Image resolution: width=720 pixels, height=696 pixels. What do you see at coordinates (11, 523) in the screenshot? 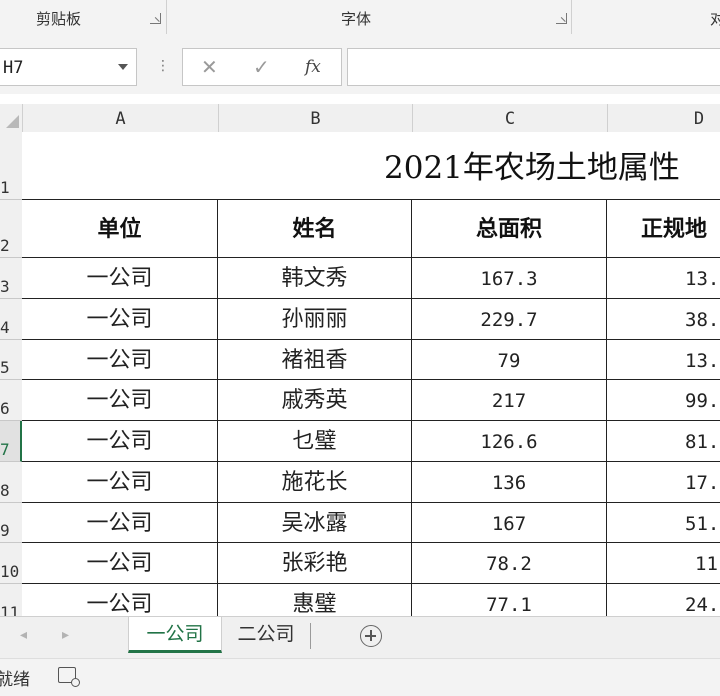
I see `row-header-9: 9` at bounding box center [11, 523].